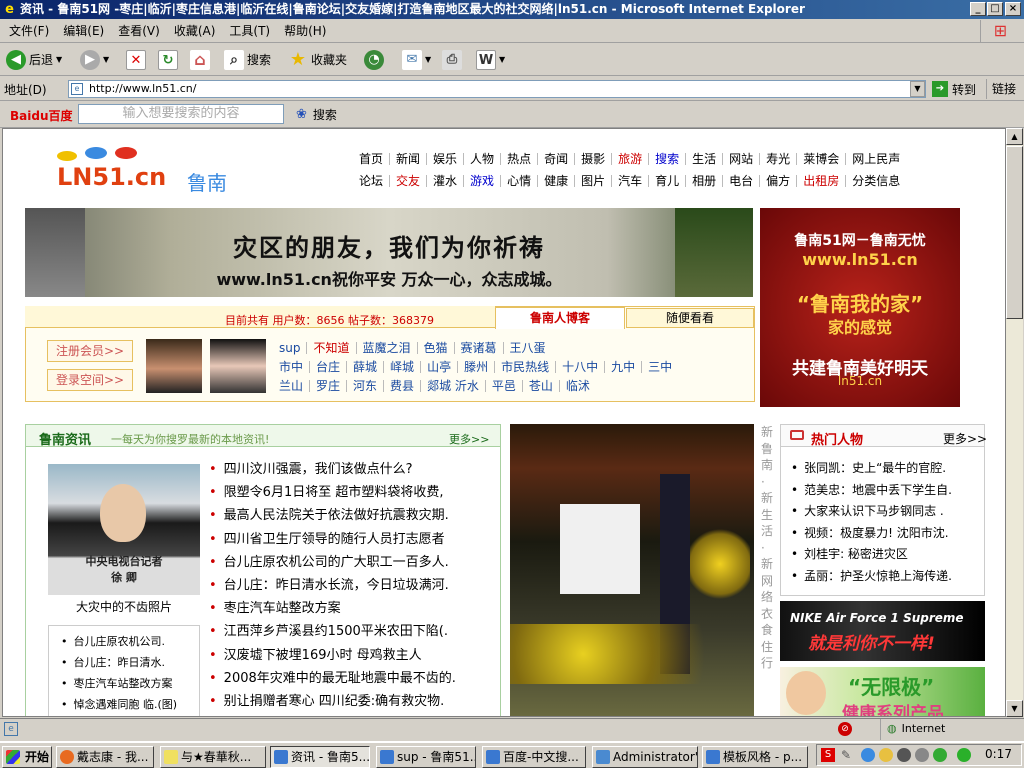  What do you see at coordinates (344, 655) in the screenshot?
I see `news-item: 汉废墟下被埋169小时 母鸡救主人` at bounding box center [344, 655].